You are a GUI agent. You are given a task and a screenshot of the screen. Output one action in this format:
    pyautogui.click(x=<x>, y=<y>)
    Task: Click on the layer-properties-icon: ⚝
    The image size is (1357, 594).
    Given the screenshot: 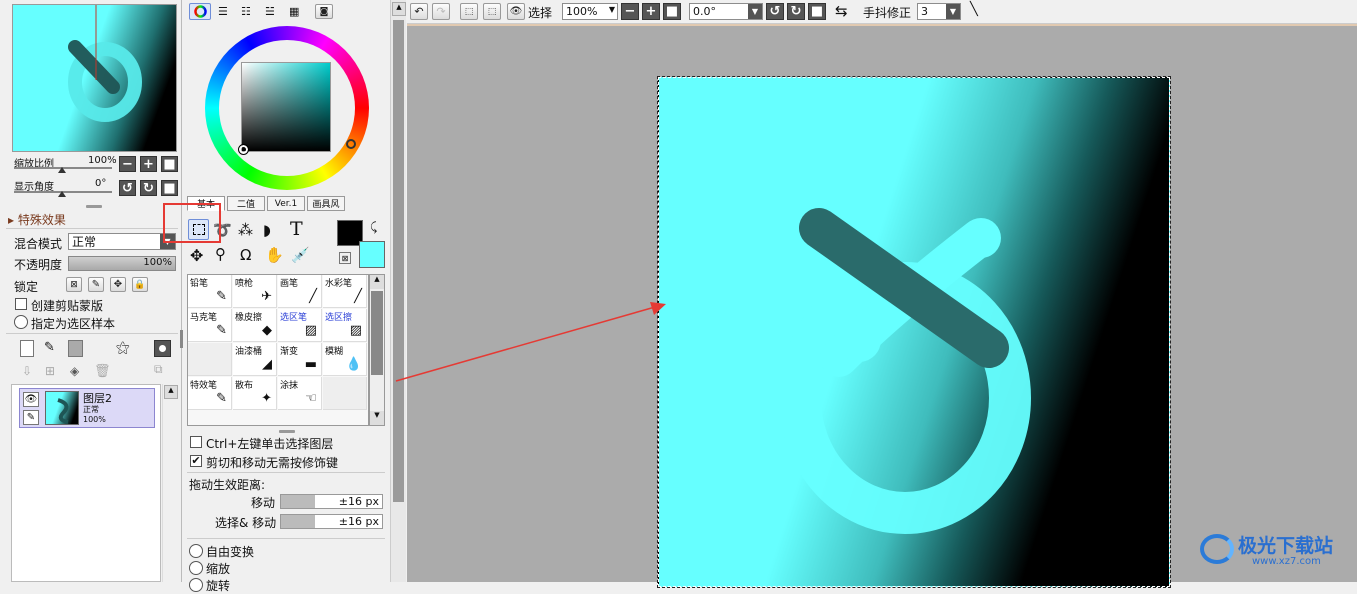 What is the action you would take?
    pyautogui.click(x=127, y=348)
    